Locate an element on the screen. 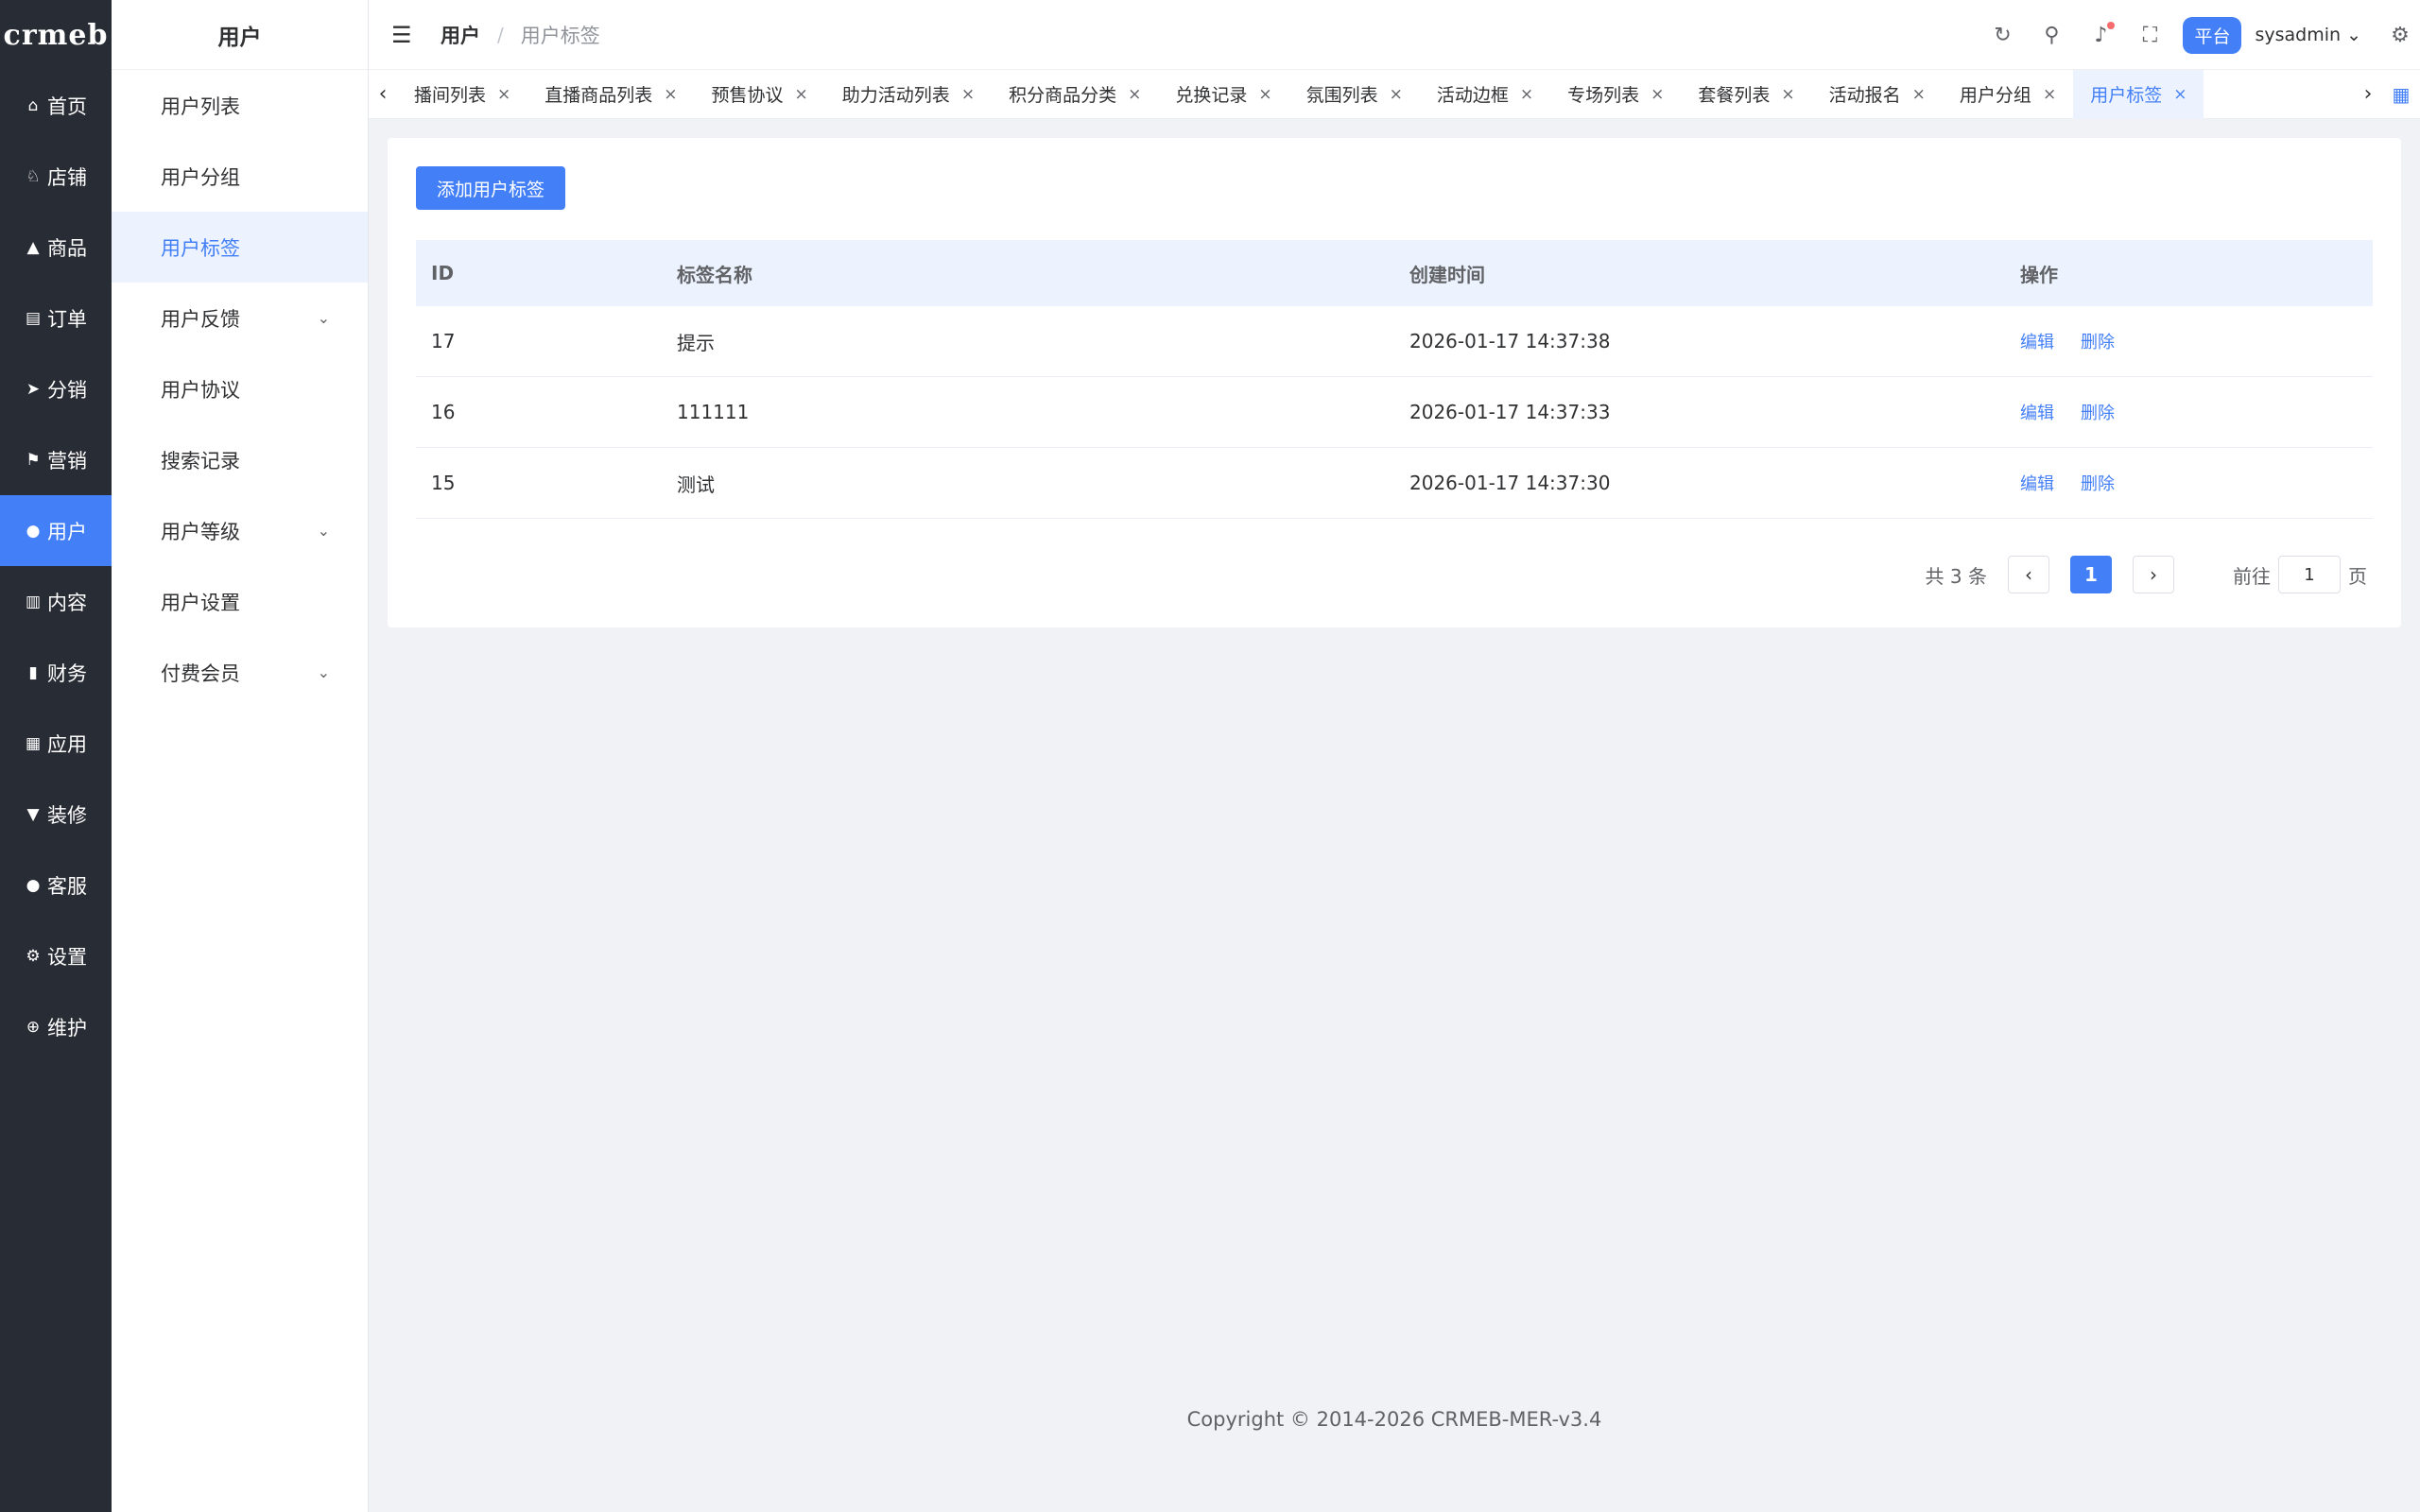  nav-item-0: ⌂ 首页 is located at coordinates (56, 105).